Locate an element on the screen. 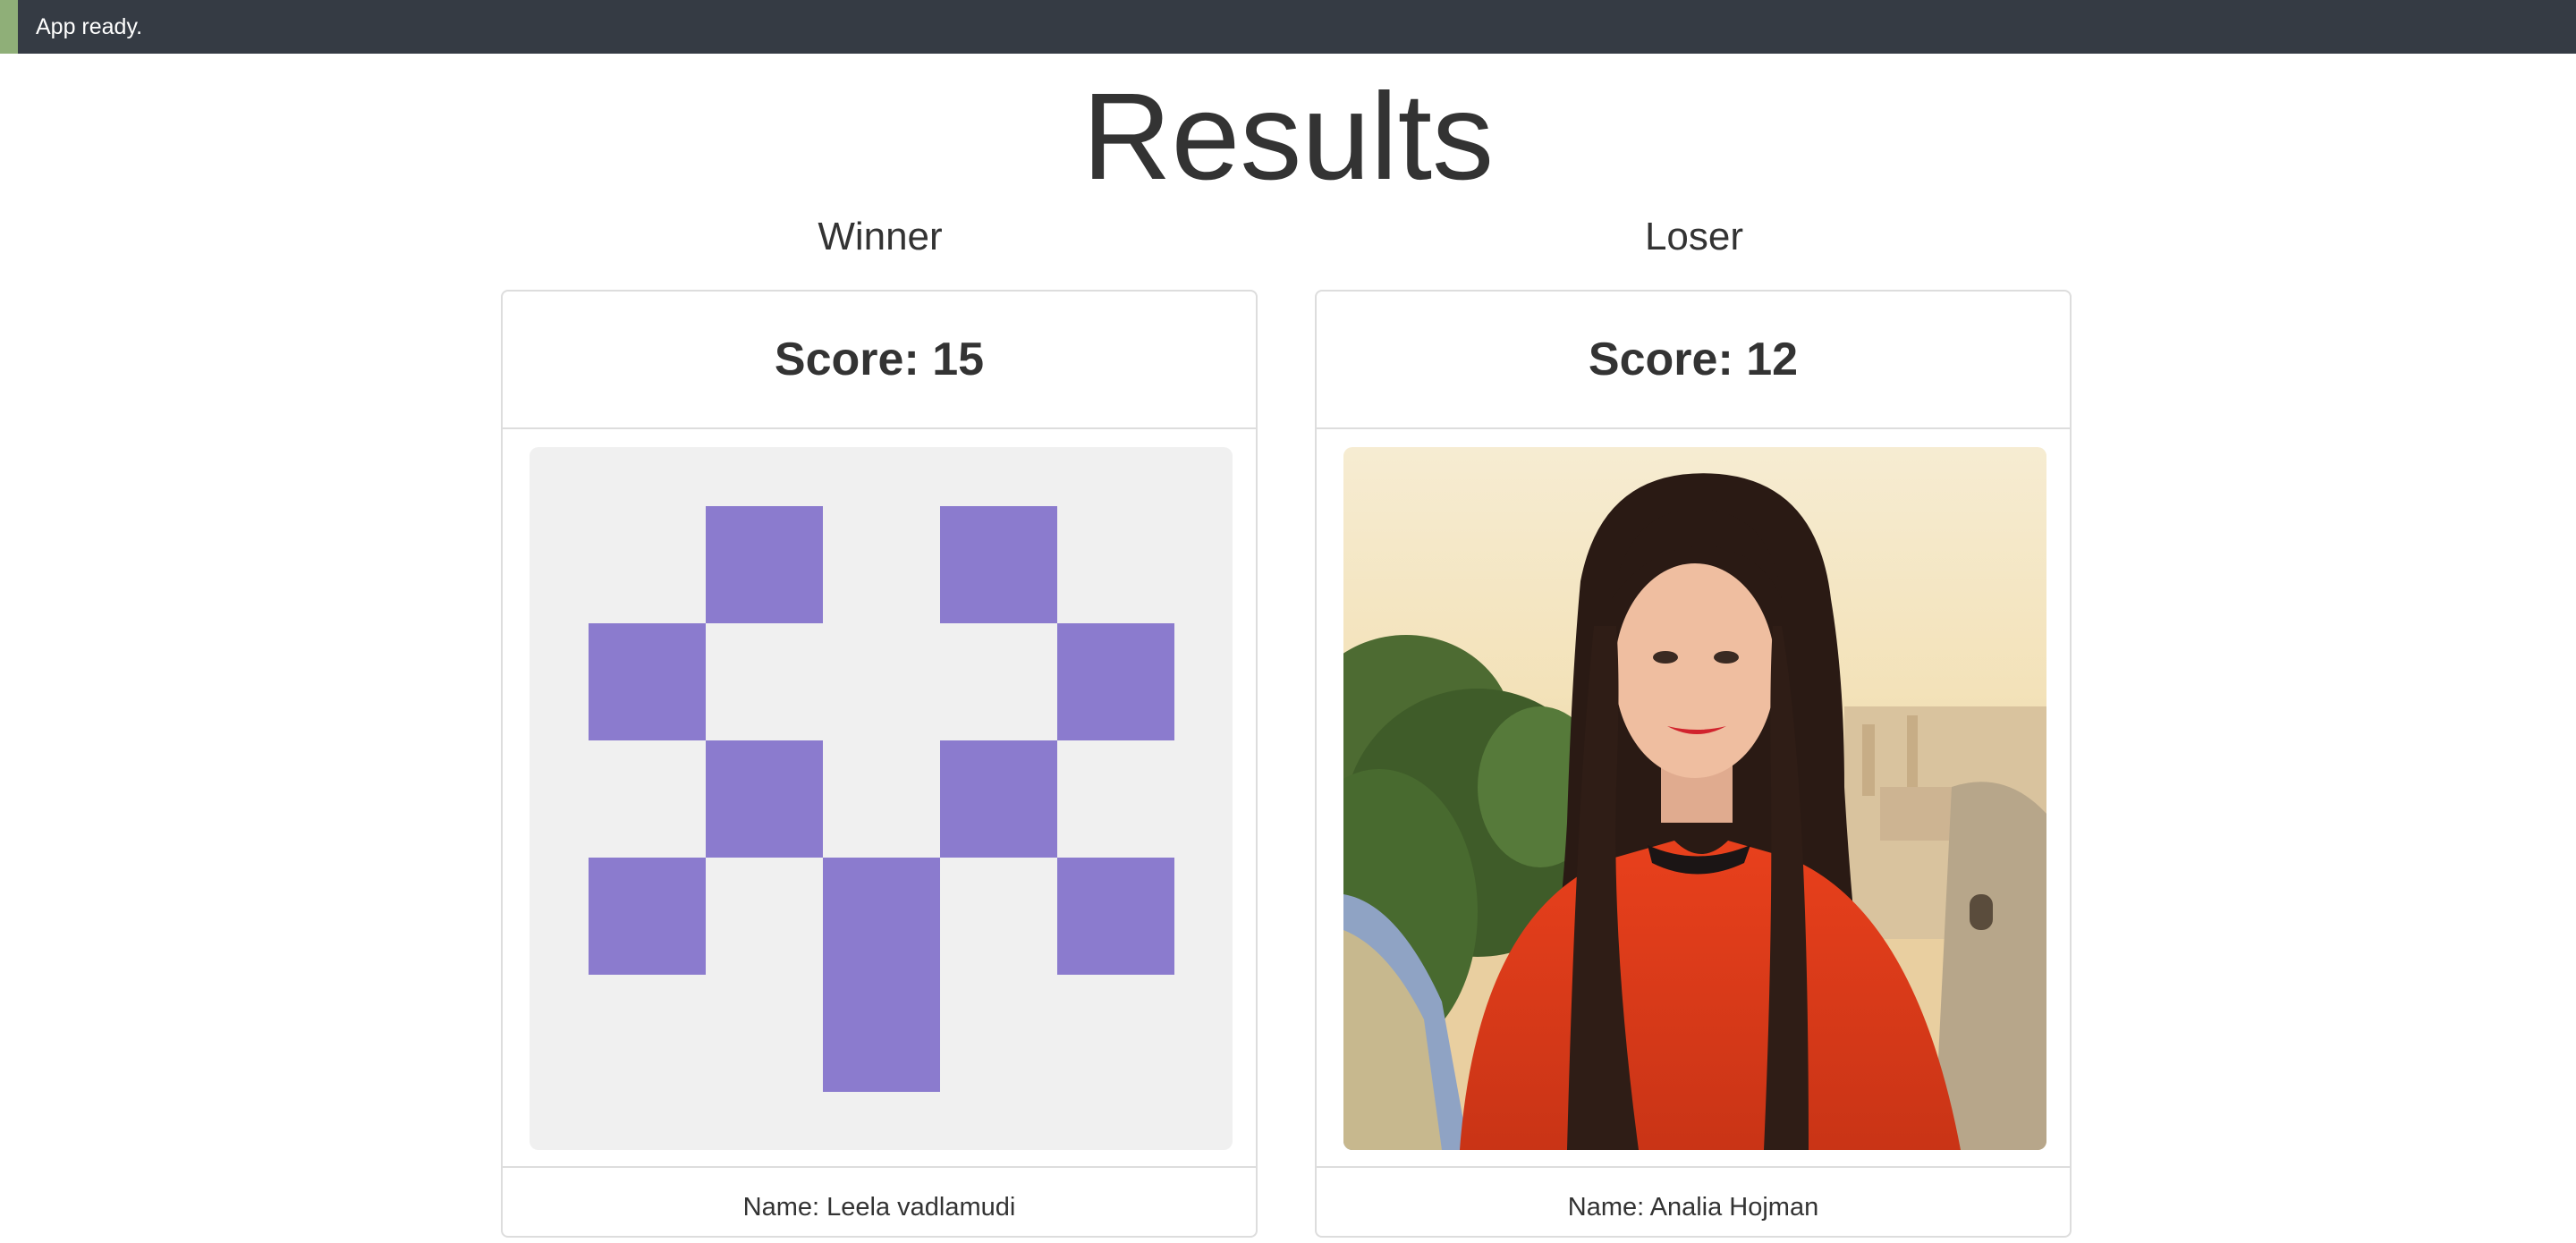  winner-name: Name: Leela vadlamudi is located at coordinates (879, 1207).